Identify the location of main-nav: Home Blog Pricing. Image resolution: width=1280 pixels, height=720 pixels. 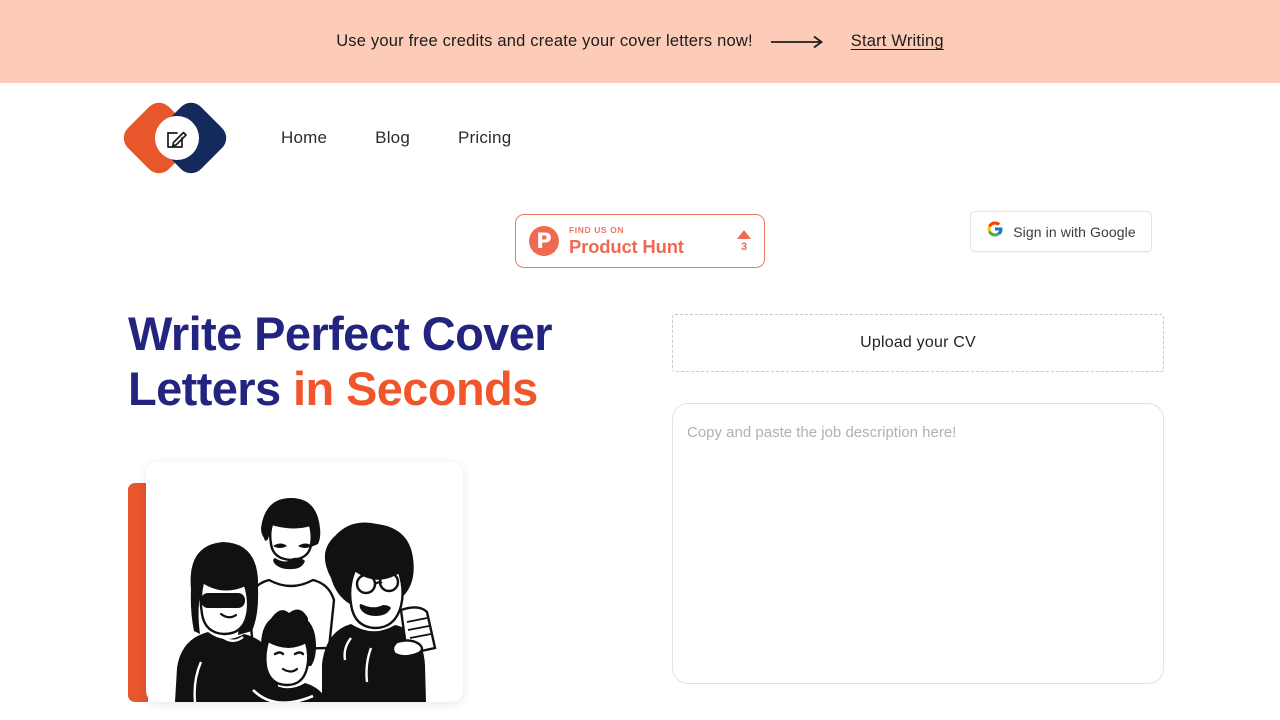
(396, 138).